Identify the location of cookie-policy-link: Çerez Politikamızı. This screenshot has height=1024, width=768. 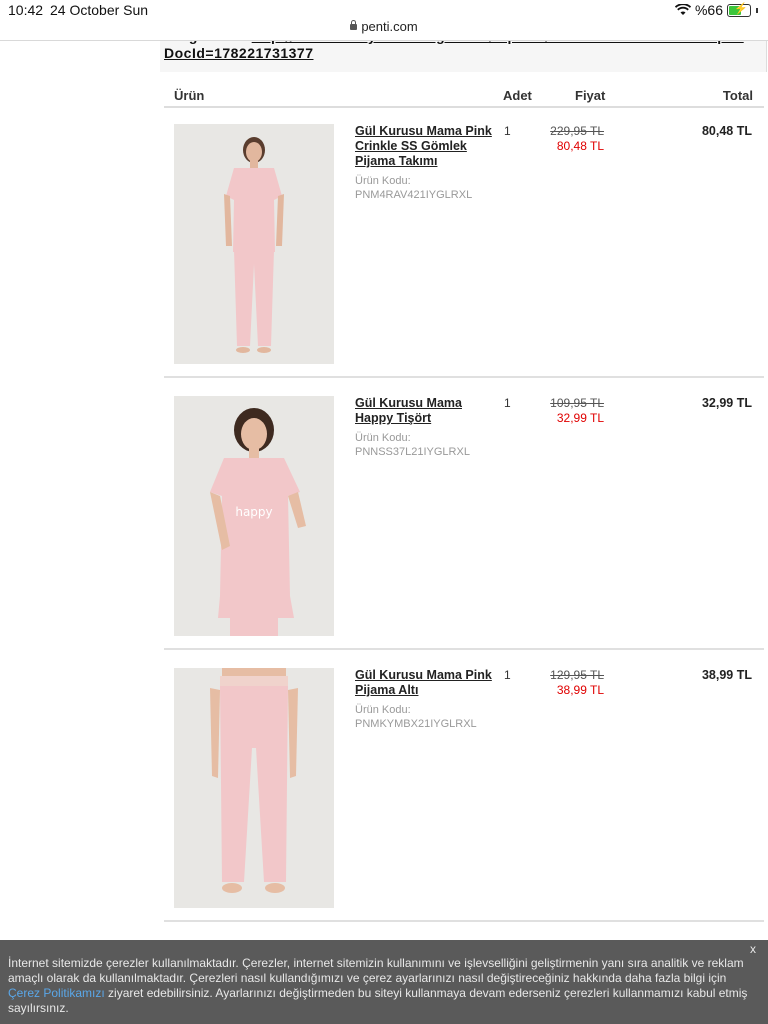
(56, 993).